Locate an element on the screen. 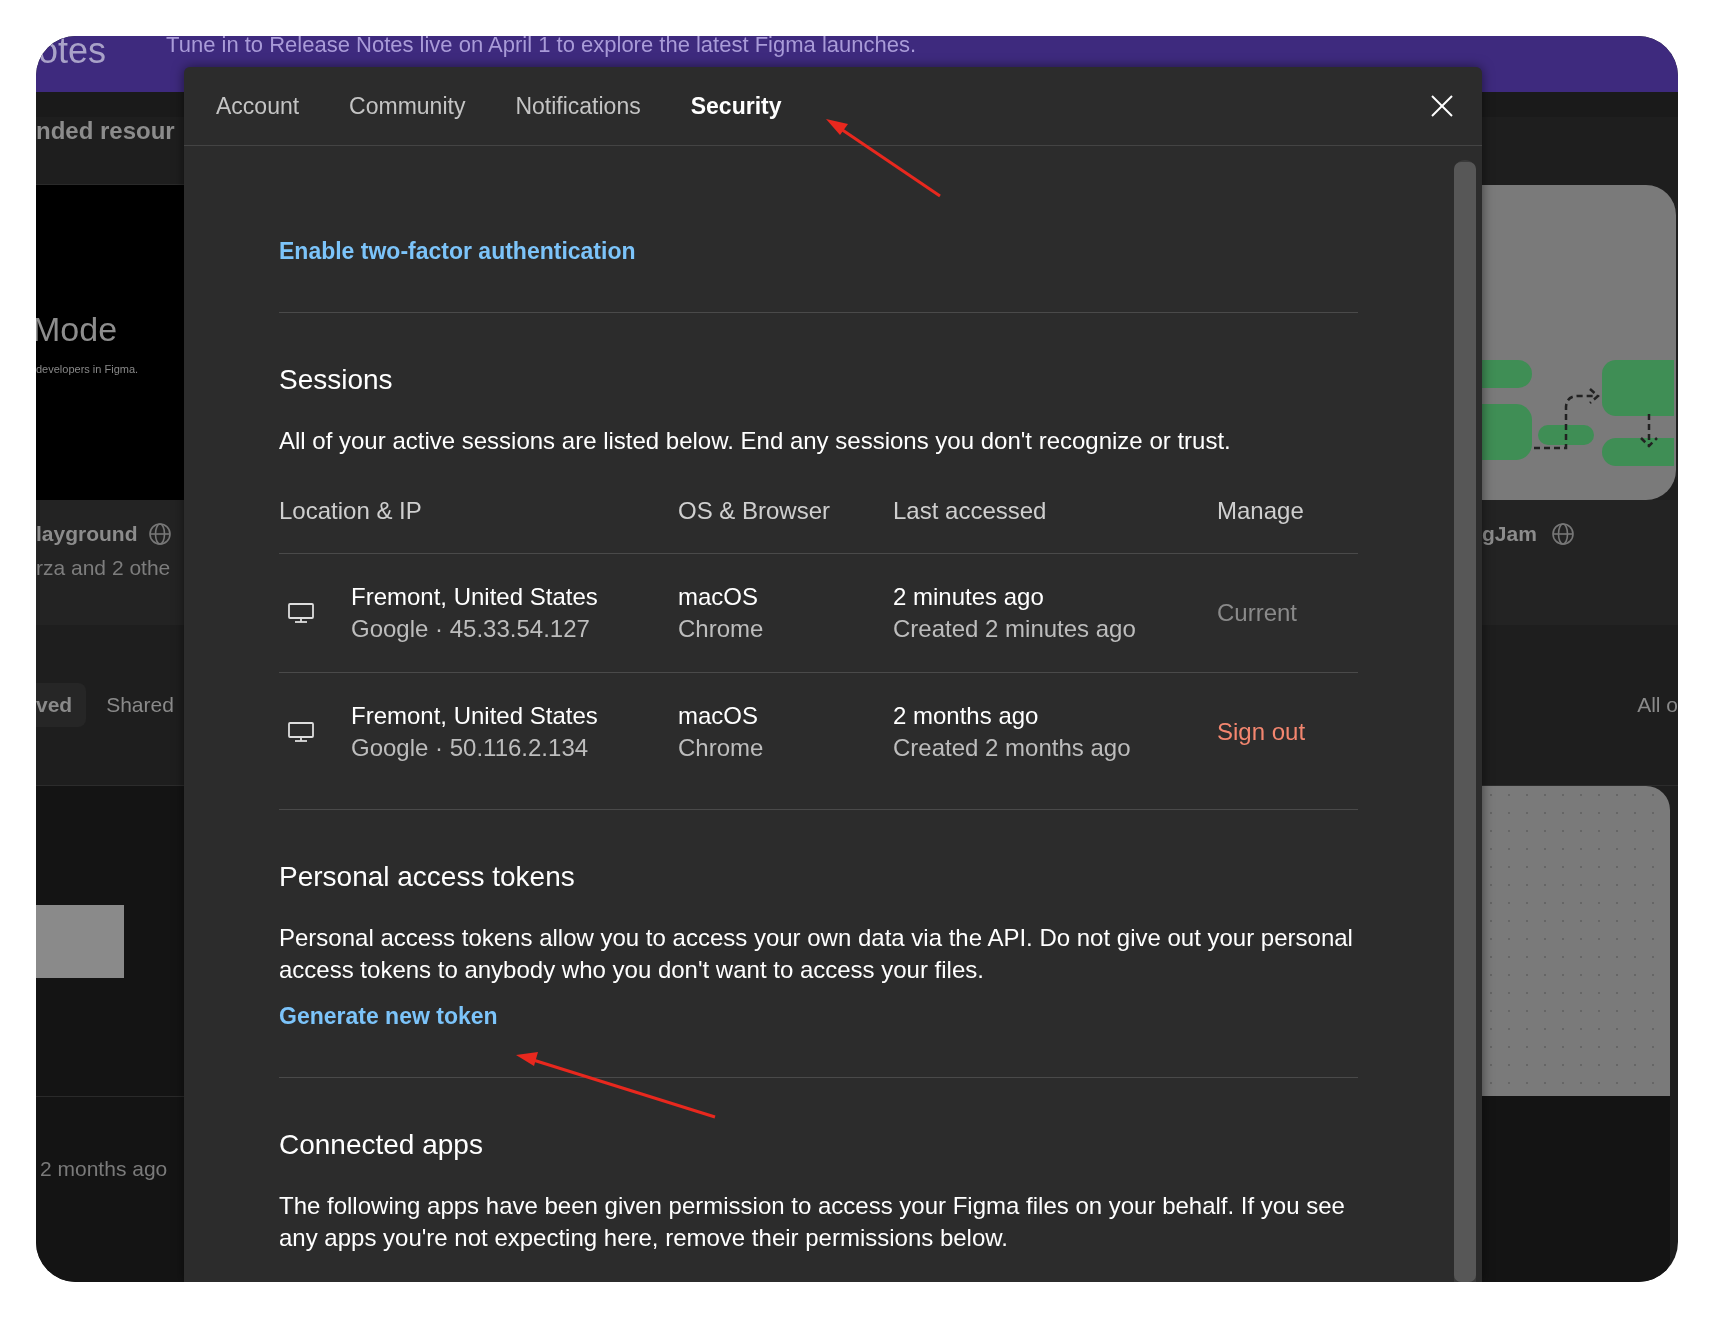 The width and height of the screenshot is (1714, 1318). session-ip: Google · 50.116.2.134 is located at coordinates (470, 748).